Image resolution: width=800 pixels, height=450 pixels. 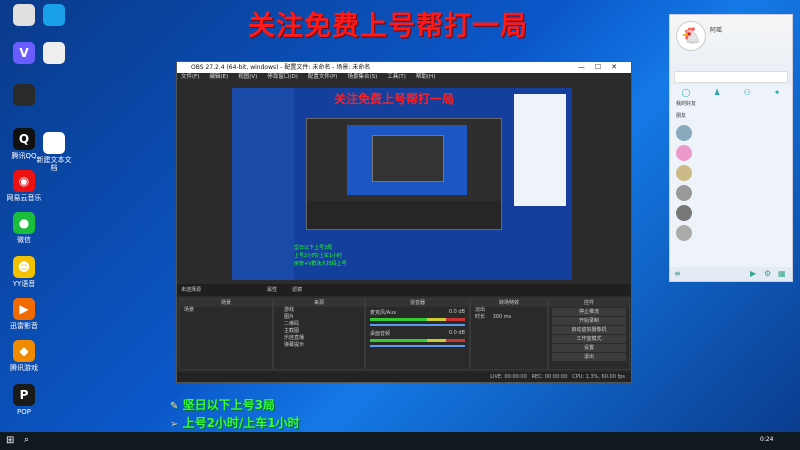 I want to click on mixer-dock: 混音器 麦克风/Aux 0.0 dB 桌面音频 0.0 dB, so click(x=417, y=334).